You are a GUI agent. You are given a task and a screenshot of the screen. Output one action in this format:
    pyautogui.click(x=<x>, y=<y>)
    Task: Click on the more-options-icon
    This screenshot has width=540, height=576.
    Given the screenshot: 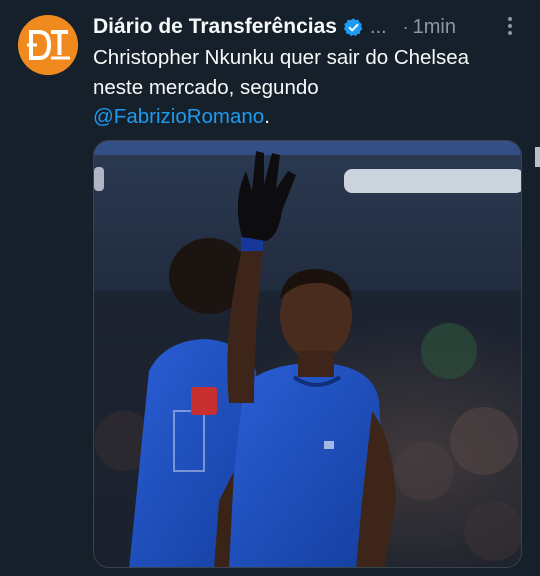 What is the action you would take?
    pyautogui.click(x=510, y=26)
    